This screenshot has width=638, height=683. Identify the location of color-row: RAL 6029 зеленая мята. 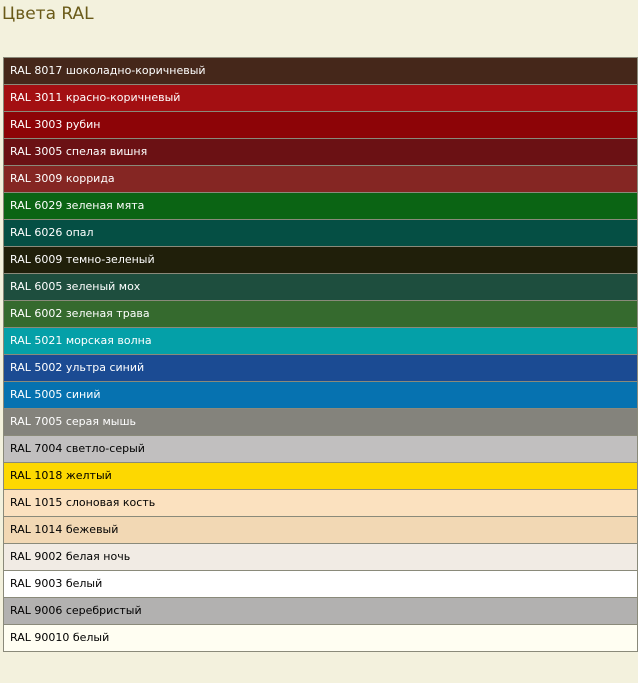
(320, 206).